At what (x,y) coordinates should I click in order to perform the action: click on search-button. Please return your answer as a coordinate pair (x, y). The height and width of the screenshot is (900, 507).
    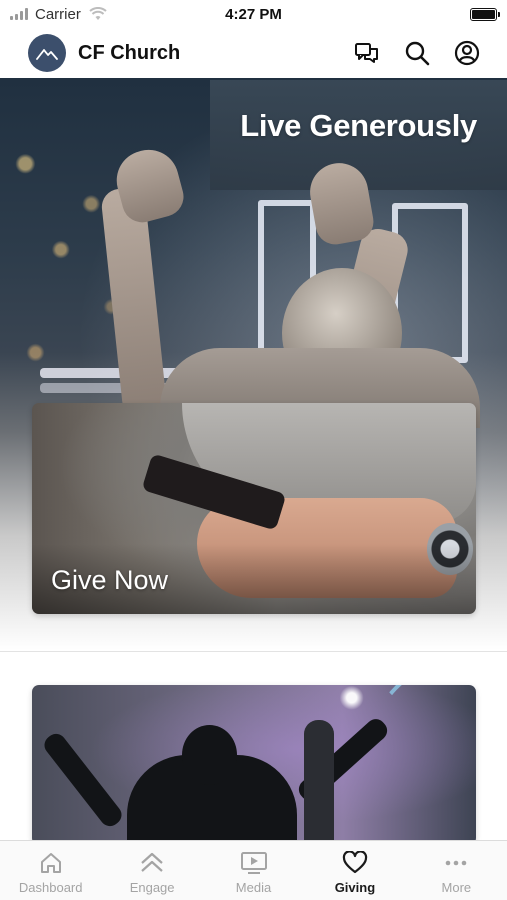
    Looking at the image, I should click on (417, 53).